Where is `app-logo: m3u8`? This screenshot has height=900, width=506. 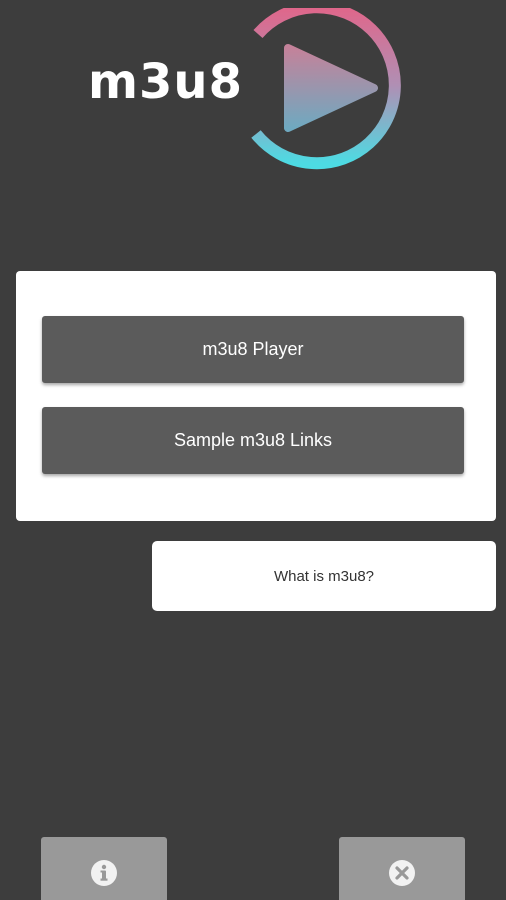 app-logo: m3u8 is located at coordinates (254, 94).